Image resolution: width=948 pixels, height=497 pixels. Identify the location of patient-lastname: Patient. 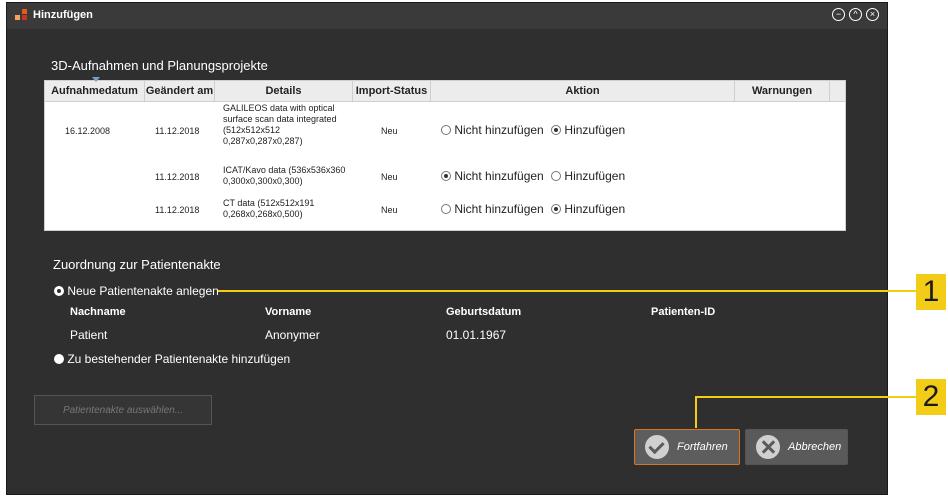
(89, 335).